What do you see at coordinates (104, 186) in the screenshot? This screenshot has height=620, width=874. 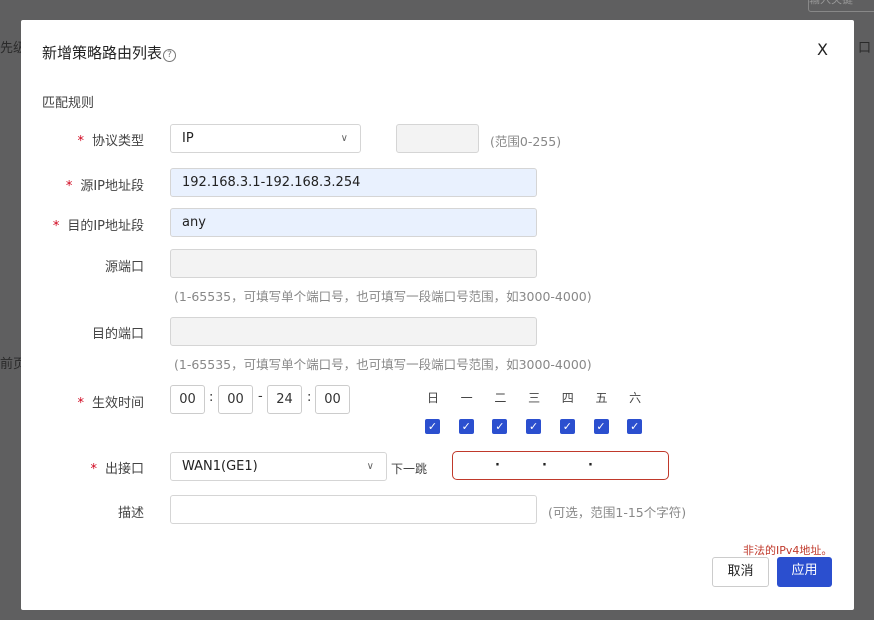 I see `src-ip-label: * 源IP地址段` at bounding box center [104, 186].